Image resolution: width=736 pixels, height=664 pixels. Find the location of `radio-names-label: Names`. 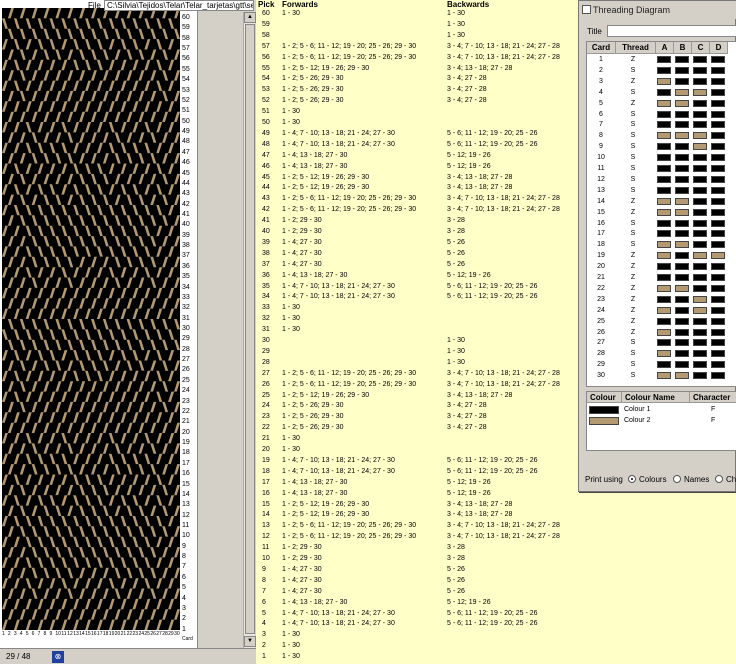

radio-names-label: Names is located at coordinates (696, 479).